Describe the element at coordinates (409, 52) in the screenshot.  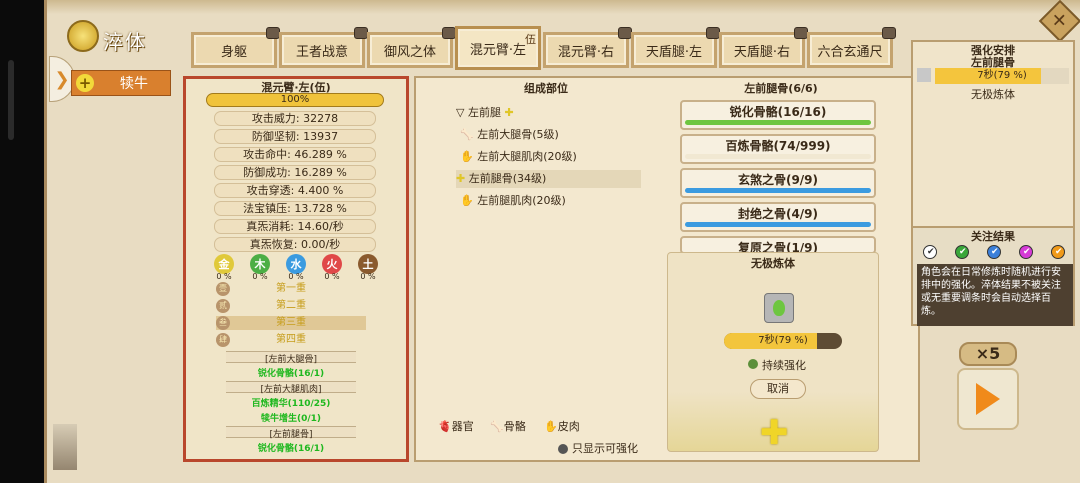
I see `tab-label: 御风之体` at that location.